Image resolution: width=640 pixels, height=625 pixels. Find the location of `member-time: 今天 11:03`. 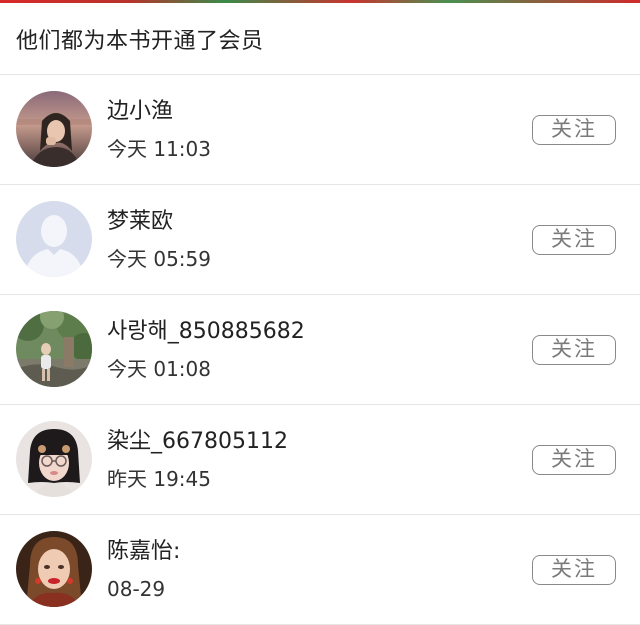

member-time: 今天 11:03 is located at coordinates (159, 149).